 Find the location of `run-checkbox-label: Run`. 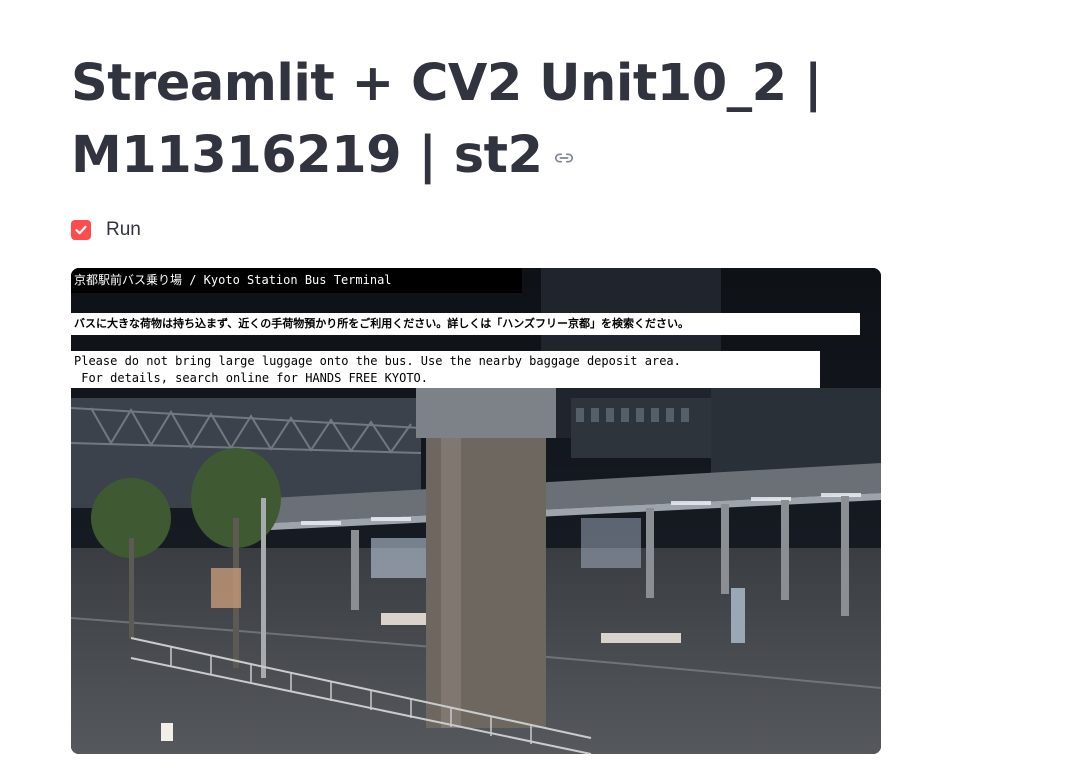

run-checkbox-label: Run is located at coordinates (123, 229).